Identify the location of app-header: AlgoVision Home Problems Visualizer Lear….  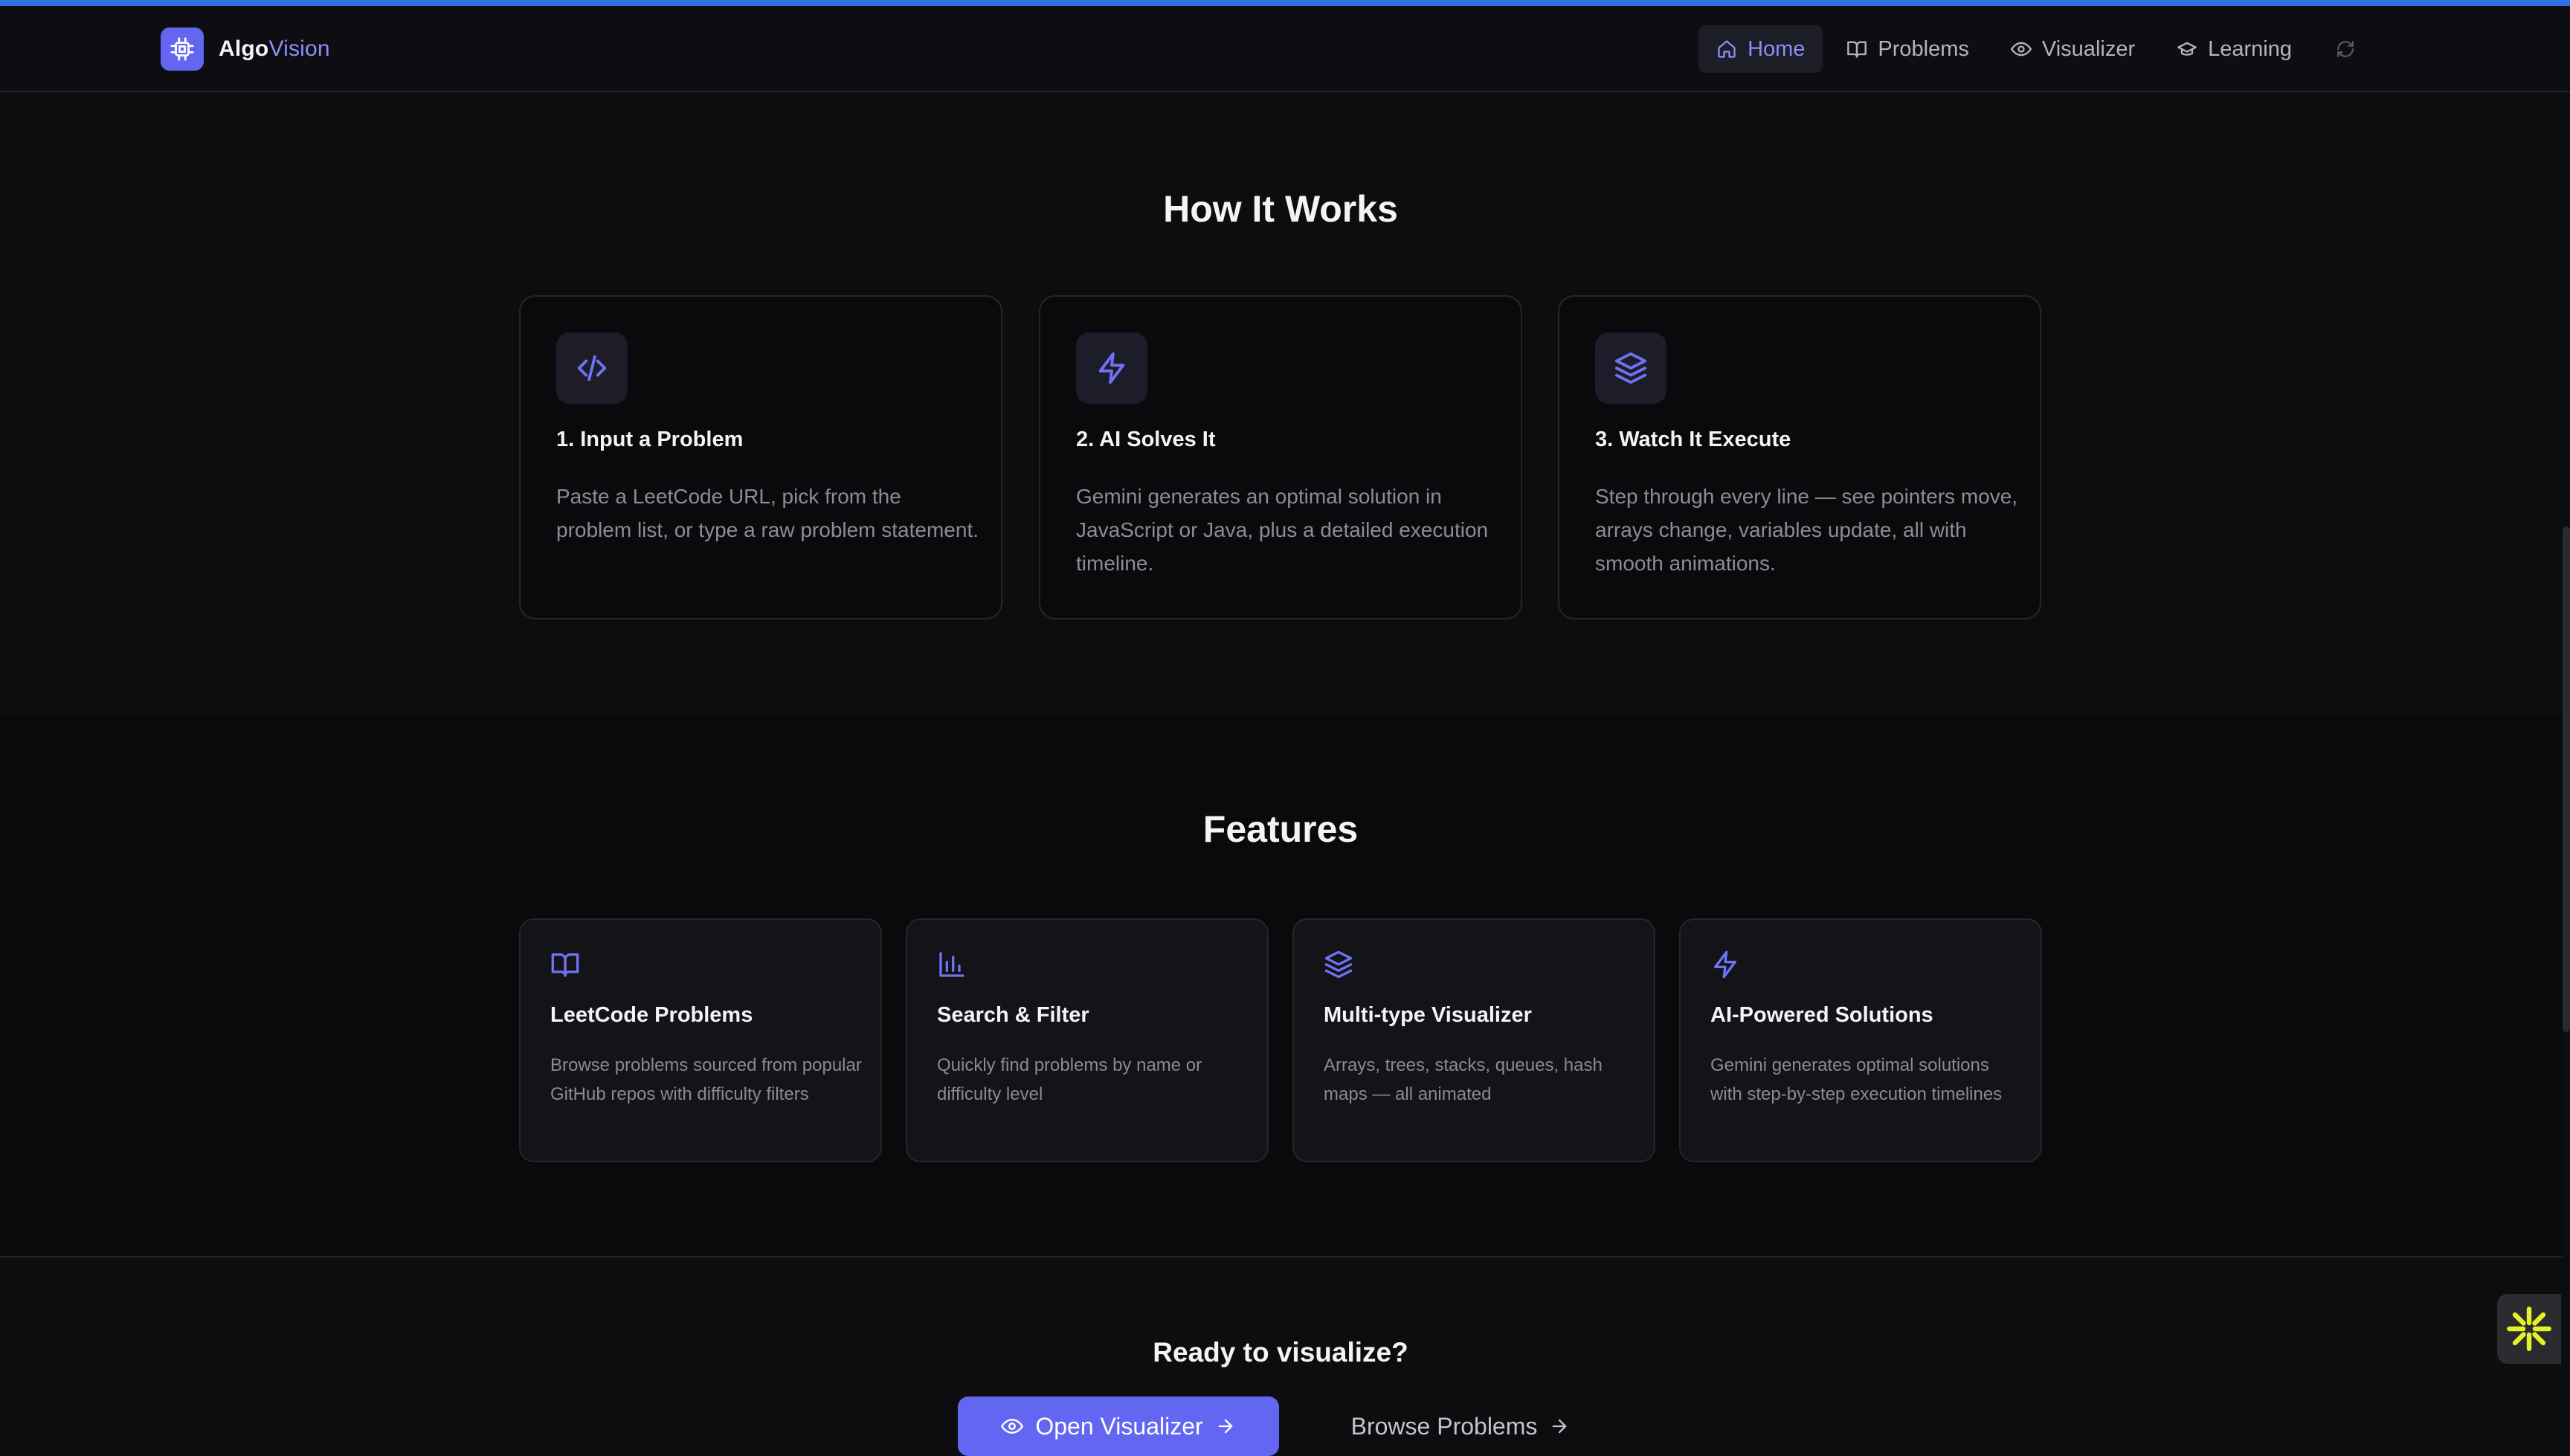
(1285, 49).